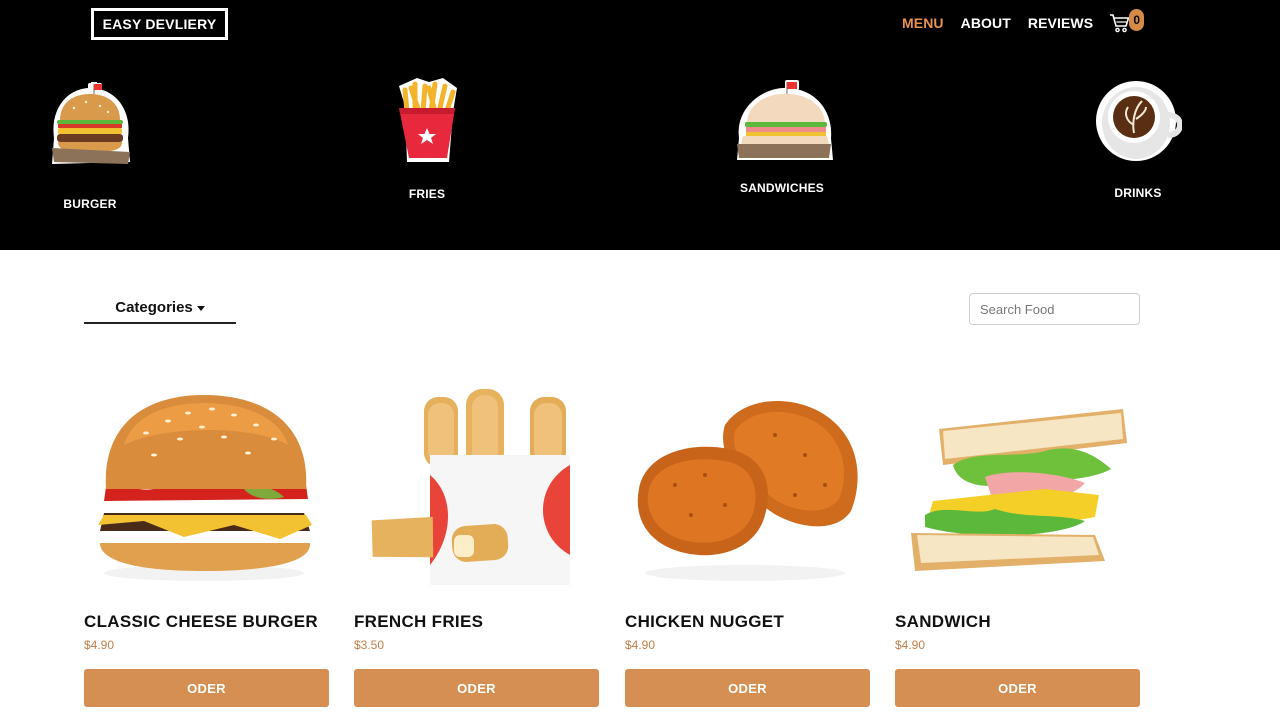  I want to click on product-name: SANDWICH, so click(943, 621).